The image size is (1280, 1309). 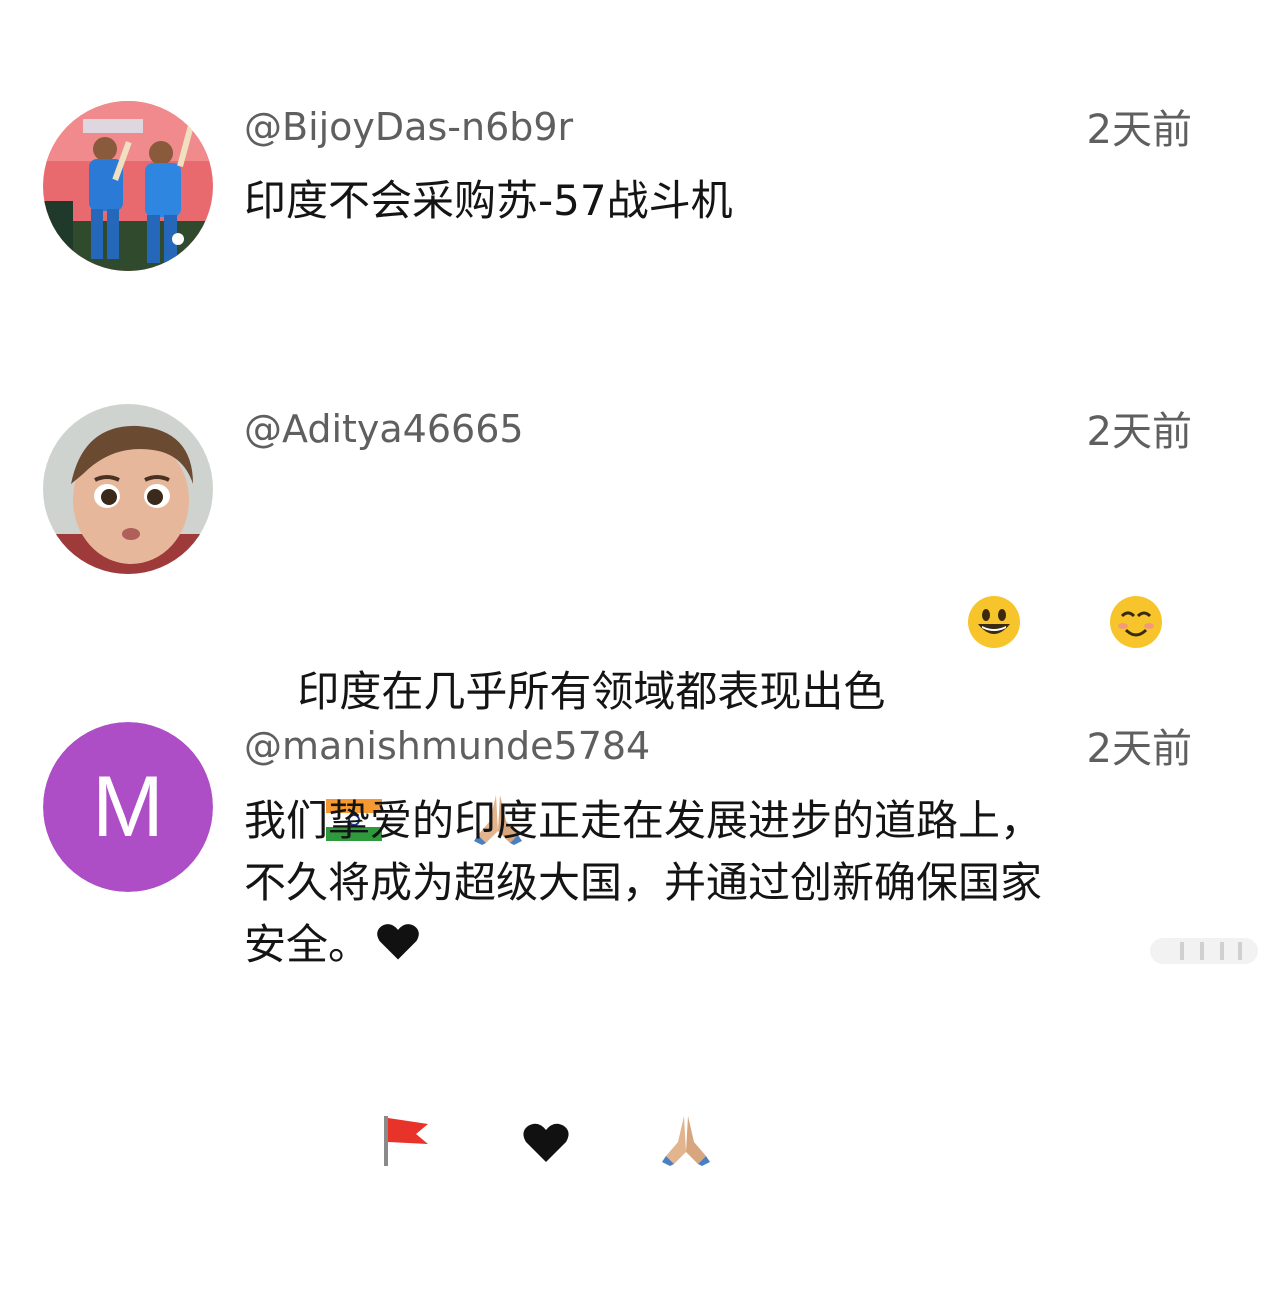 I want to click on watermark-logo, so click(x=1205, y=951).